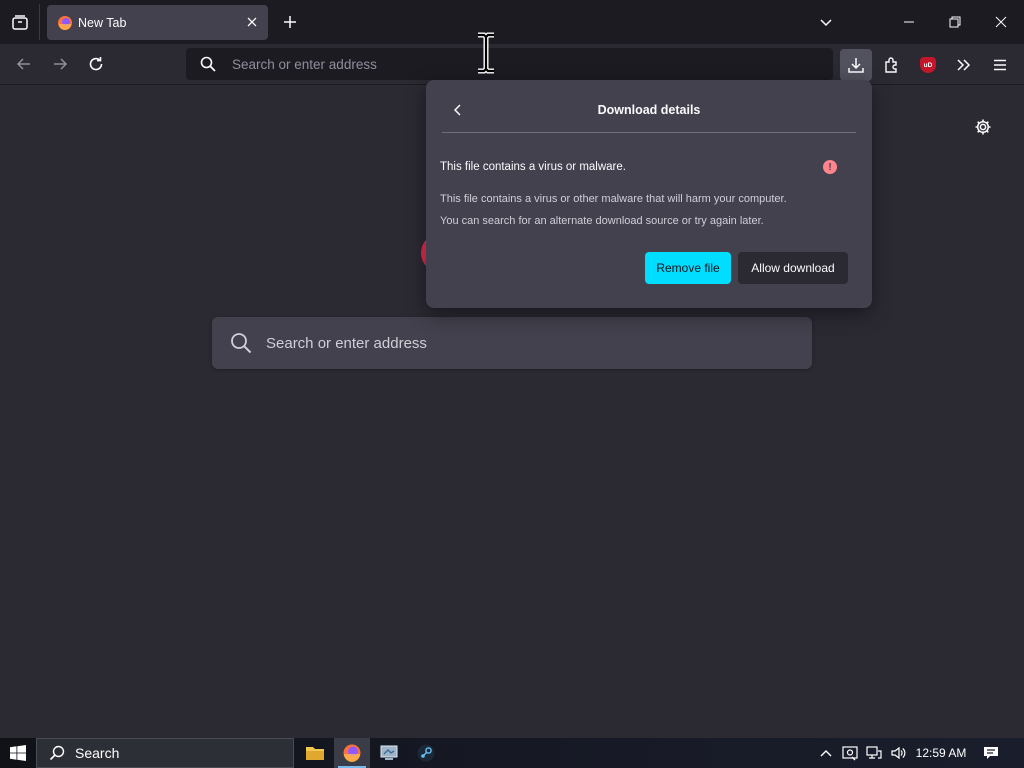 This screenshot has width=1024, height=768. I want to click on tab-list-icon, so click(20, 22).